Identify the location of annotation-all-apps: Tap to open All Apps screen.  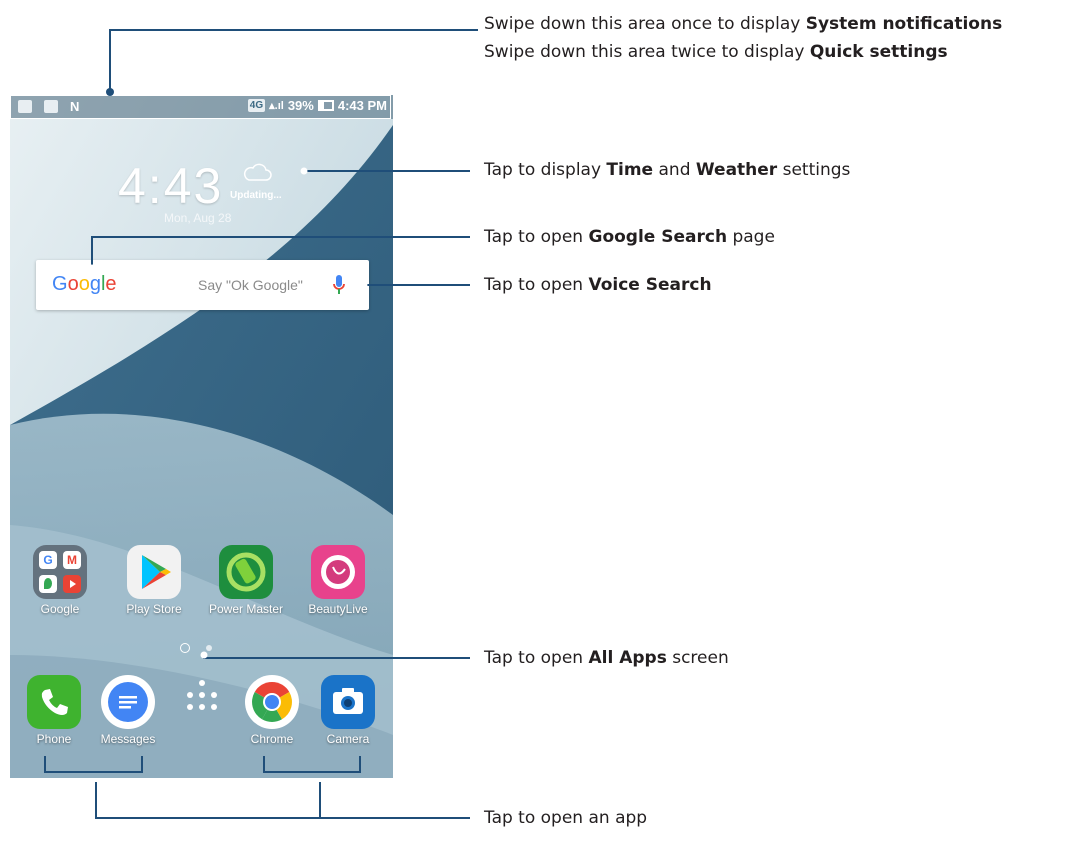
(606, 658).